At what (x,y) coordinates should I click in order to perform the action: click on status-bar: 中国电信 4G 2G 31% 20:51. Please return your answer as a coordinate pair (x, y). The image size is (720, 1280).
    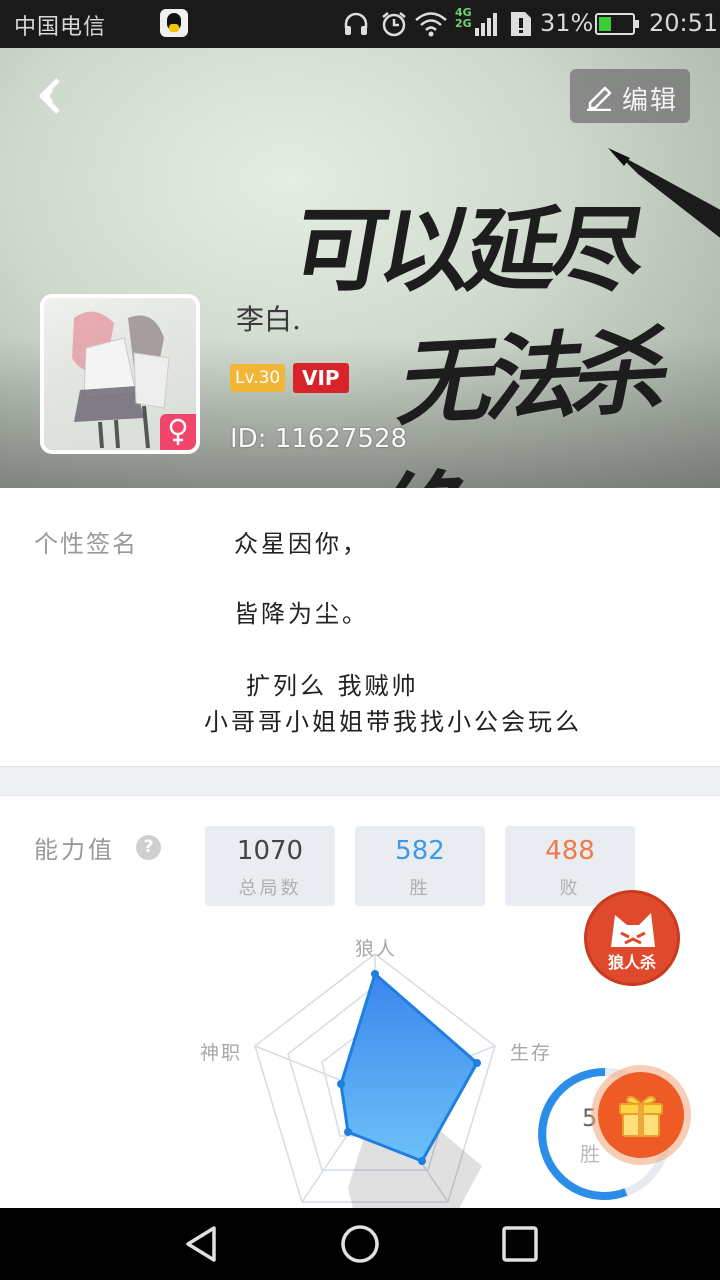
    Looking at the image, I should click on (360, 24).